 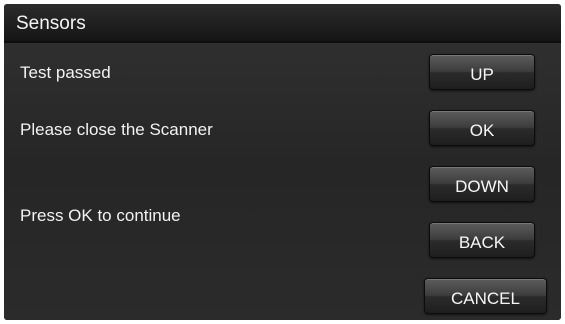 I want to click on ok-button-label: OK, so click(x=482, y=130).